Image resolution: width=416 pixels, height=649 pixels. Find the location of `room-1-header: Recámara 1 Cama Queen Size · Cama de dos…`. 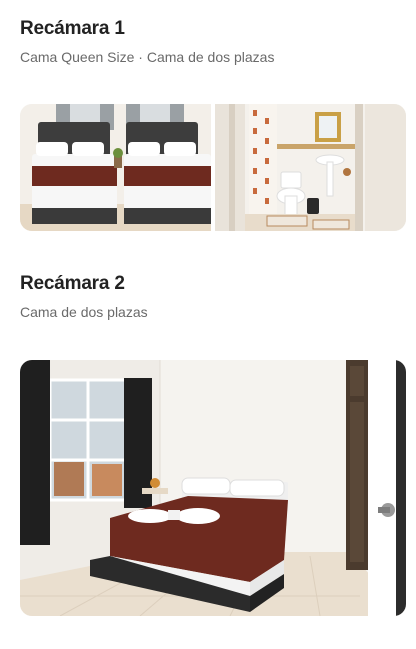

room-1-header: Recámara 1 Cama Queen Size · Cama de dos… is located at coordinates (213, 42).